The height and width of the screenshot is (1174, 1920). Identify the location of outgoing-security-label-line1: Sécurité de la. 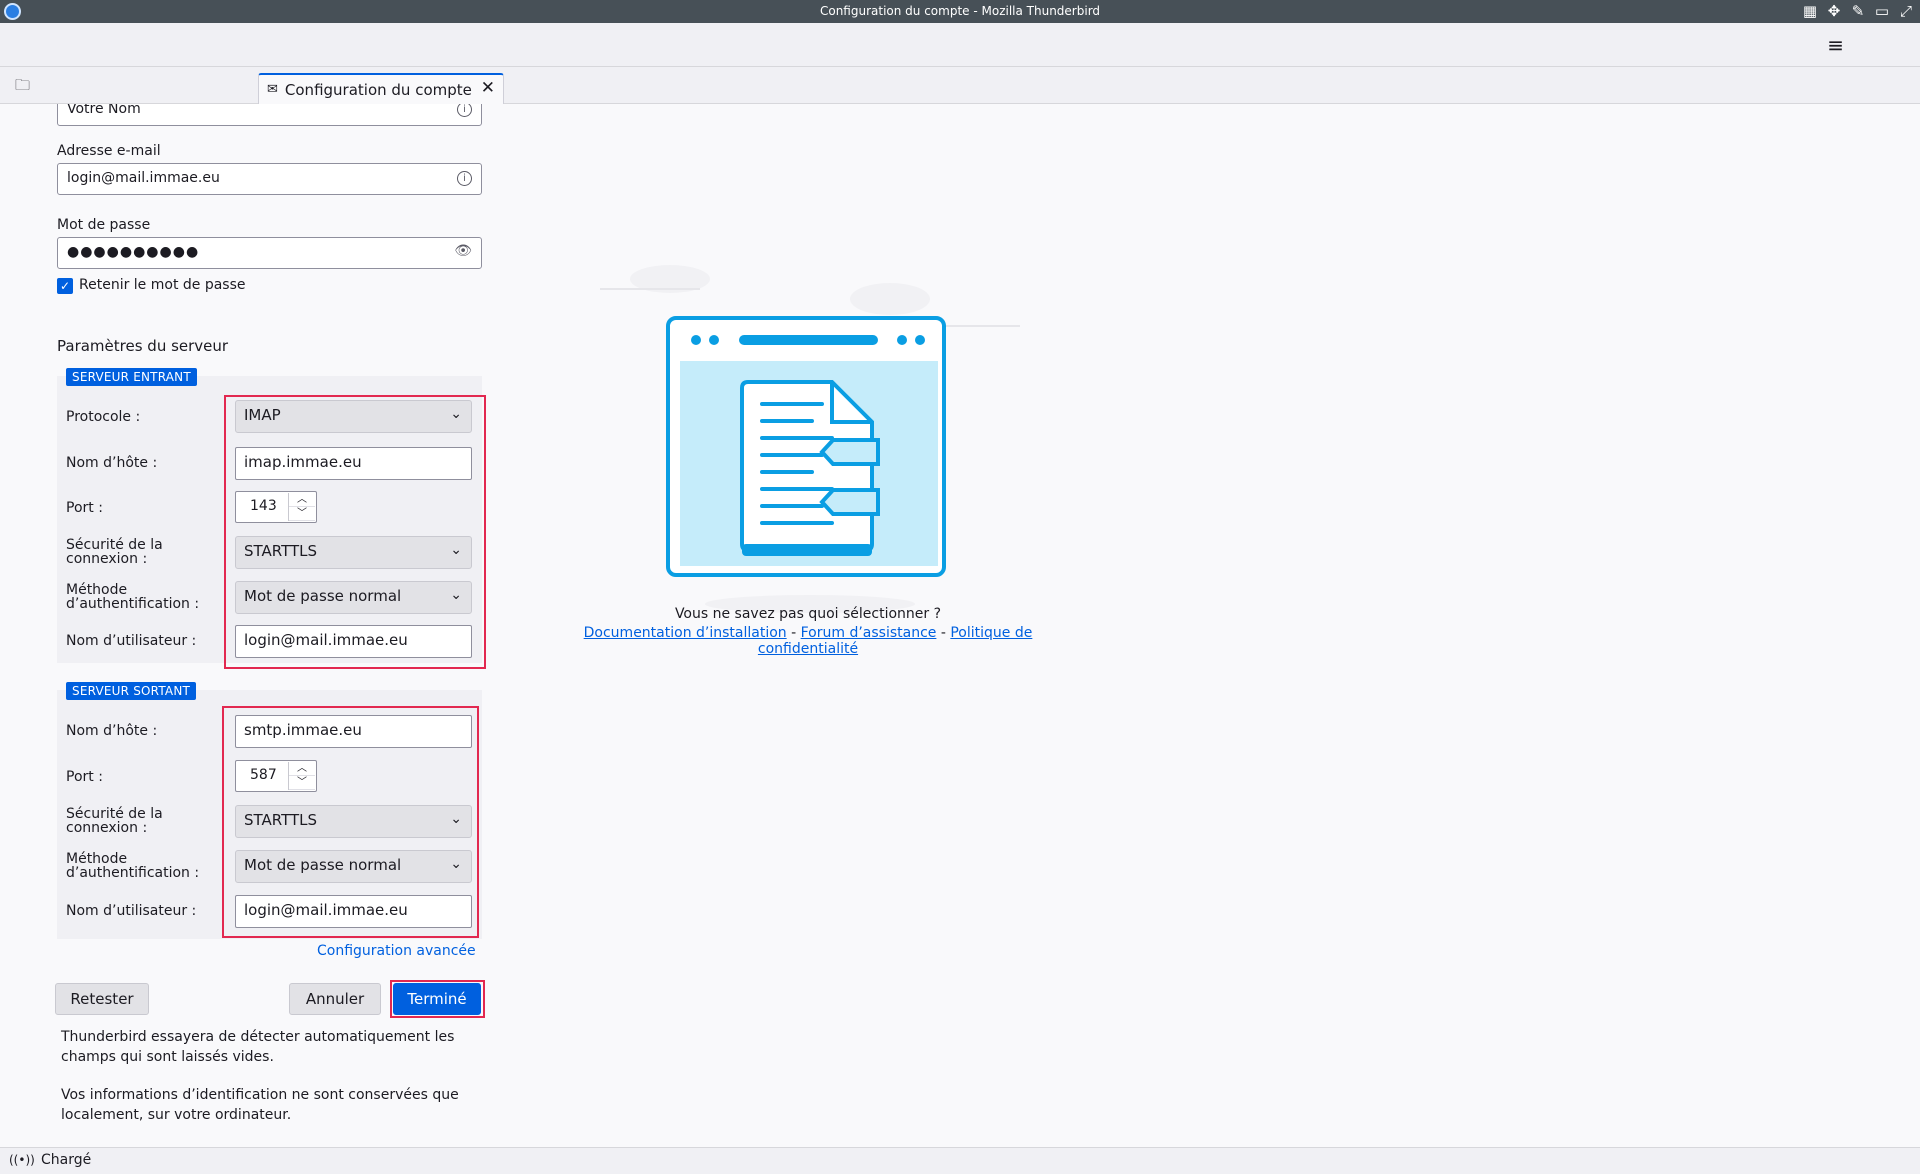
(114, 814).